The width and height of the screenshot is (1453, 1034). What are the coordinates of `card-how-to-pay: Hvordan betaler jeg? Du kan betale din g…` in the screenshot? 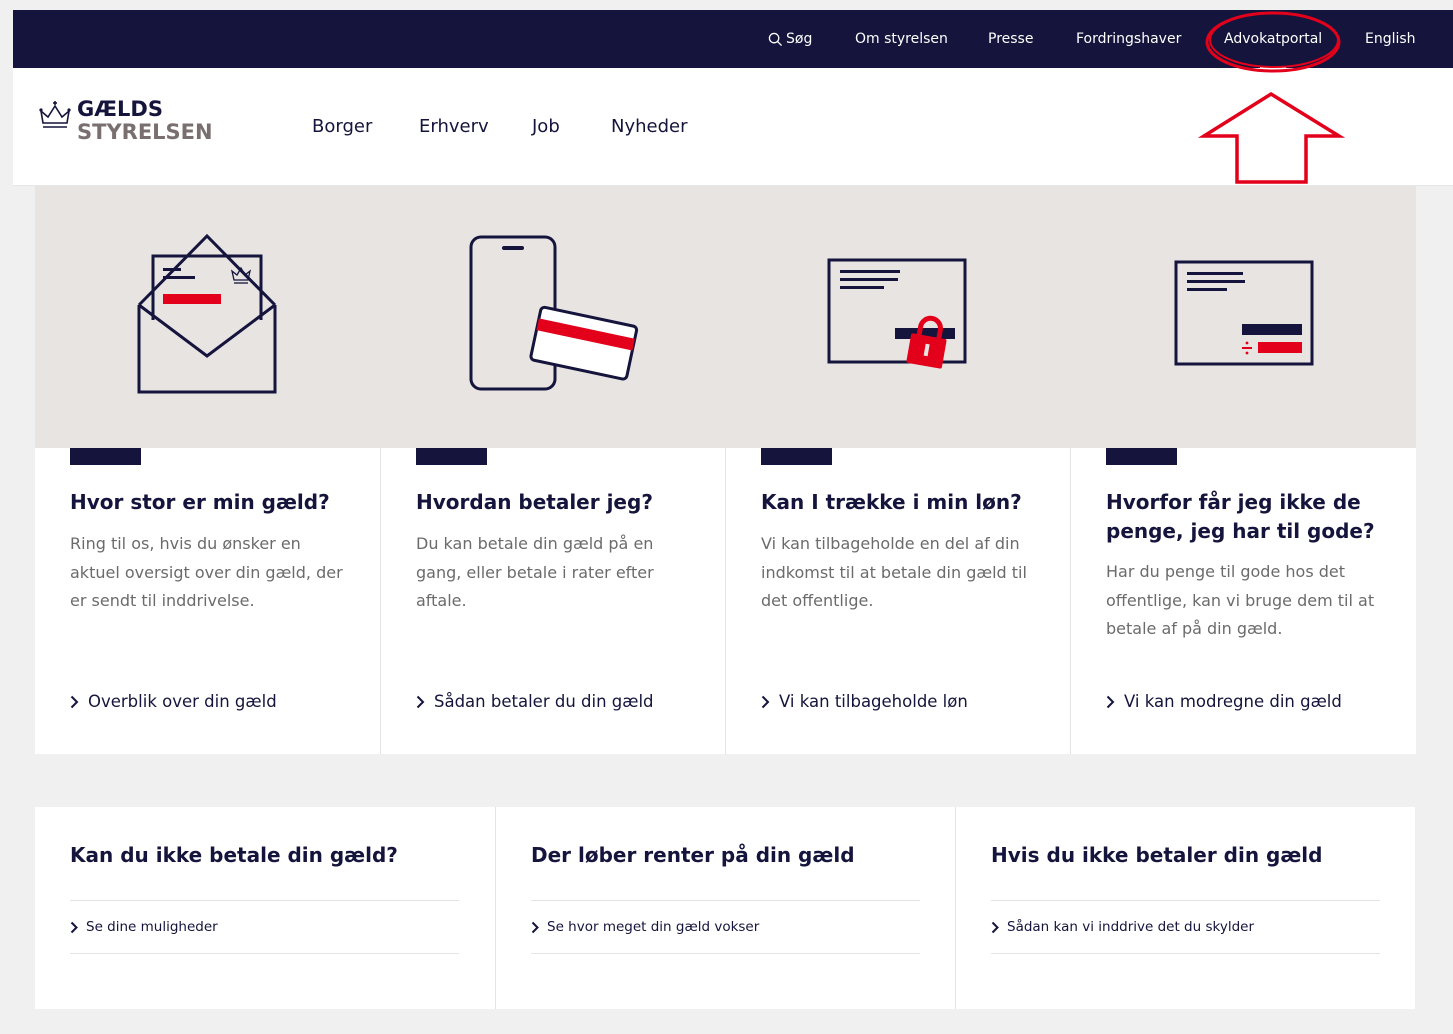 It's located at (552, 601).